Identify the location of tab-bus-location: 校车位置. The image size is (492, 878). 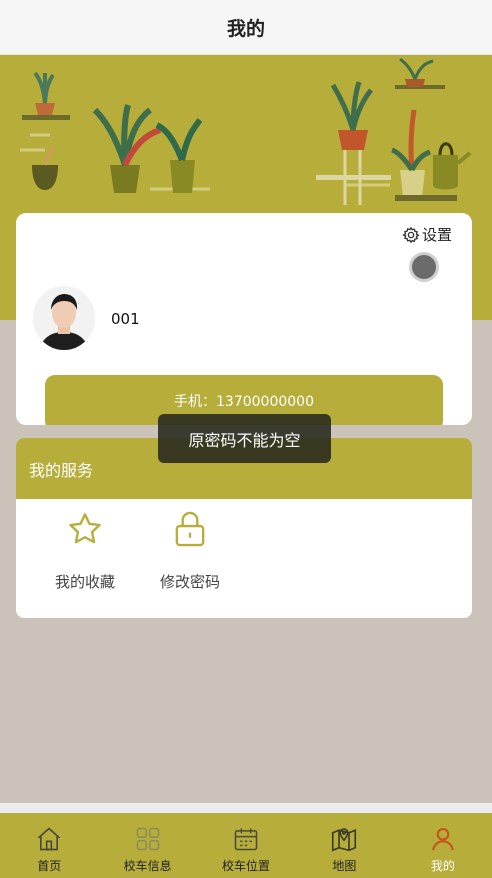
(246, 845).